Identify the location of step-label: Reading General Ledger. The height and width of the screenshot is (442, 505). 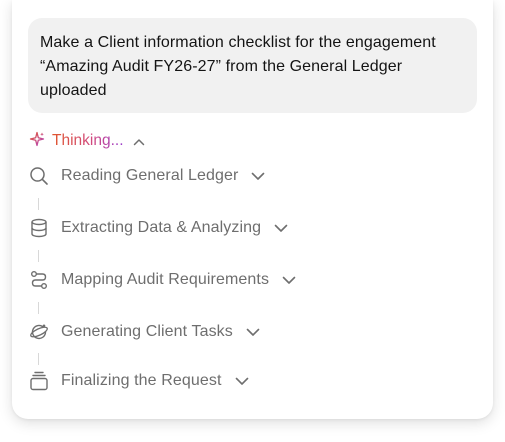
(150, 175).